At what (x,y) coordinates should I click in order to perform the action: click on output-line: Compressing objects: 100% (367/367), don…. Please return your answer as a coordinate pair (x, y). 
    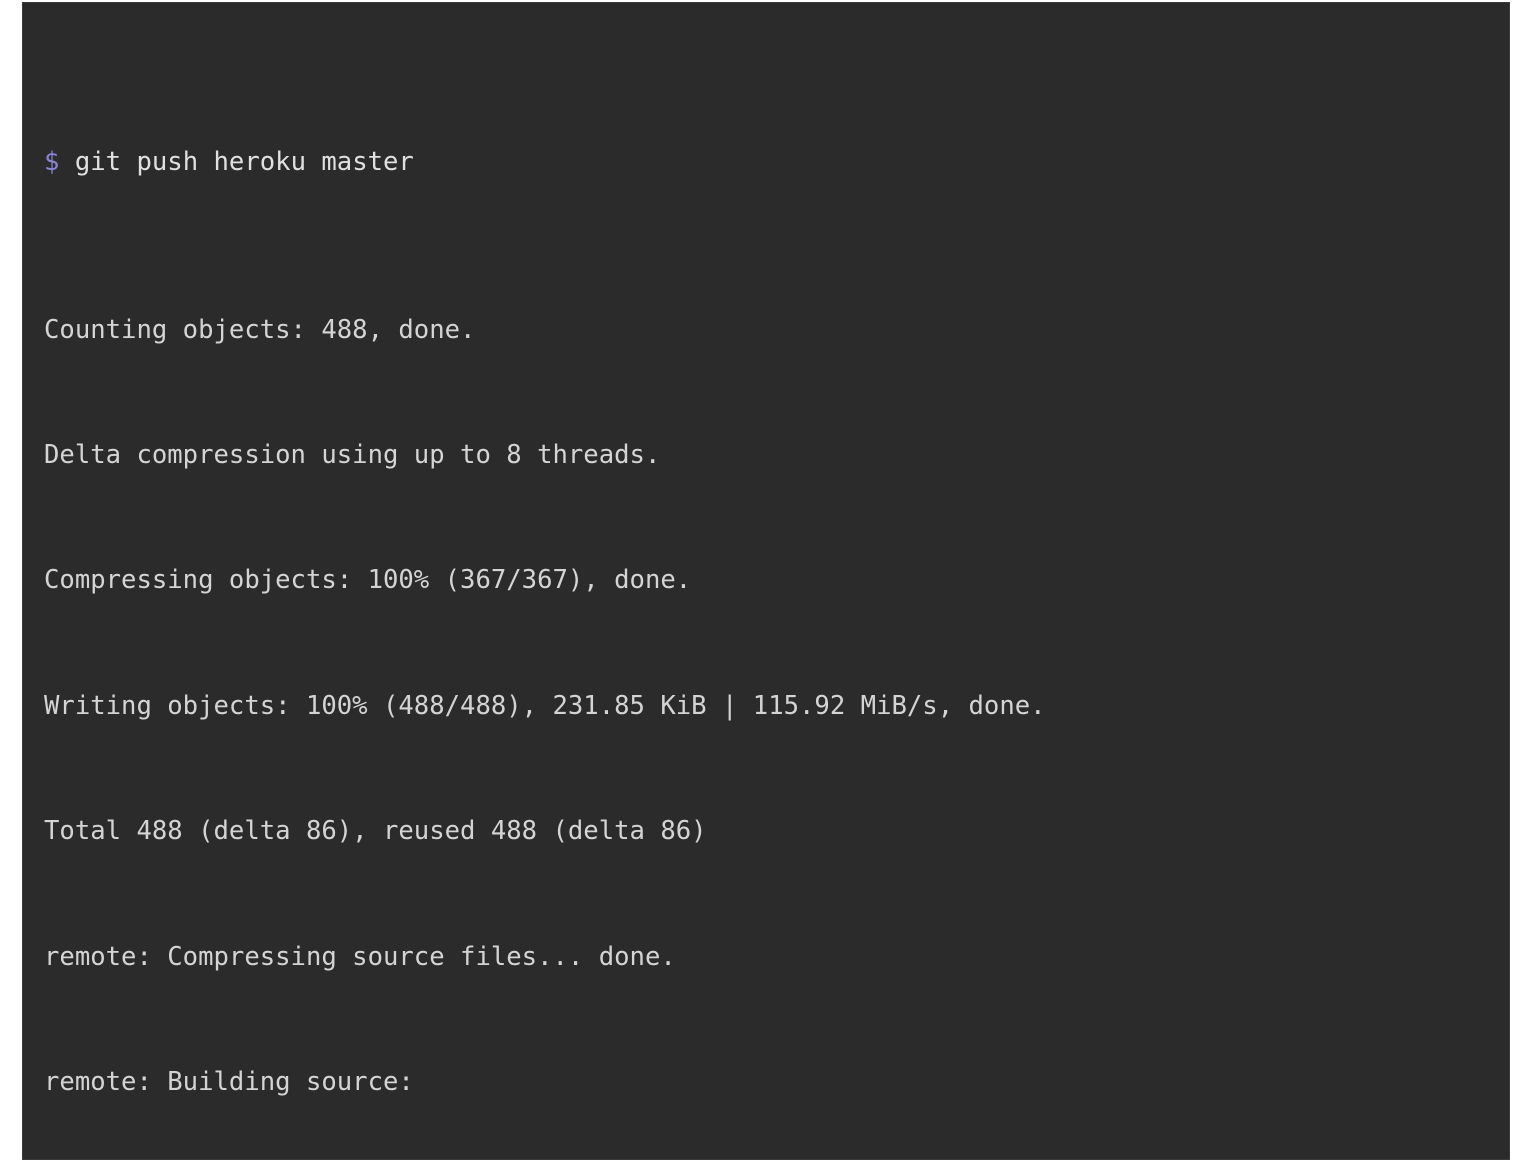
    Looking at the image, I should click on (368, 580).